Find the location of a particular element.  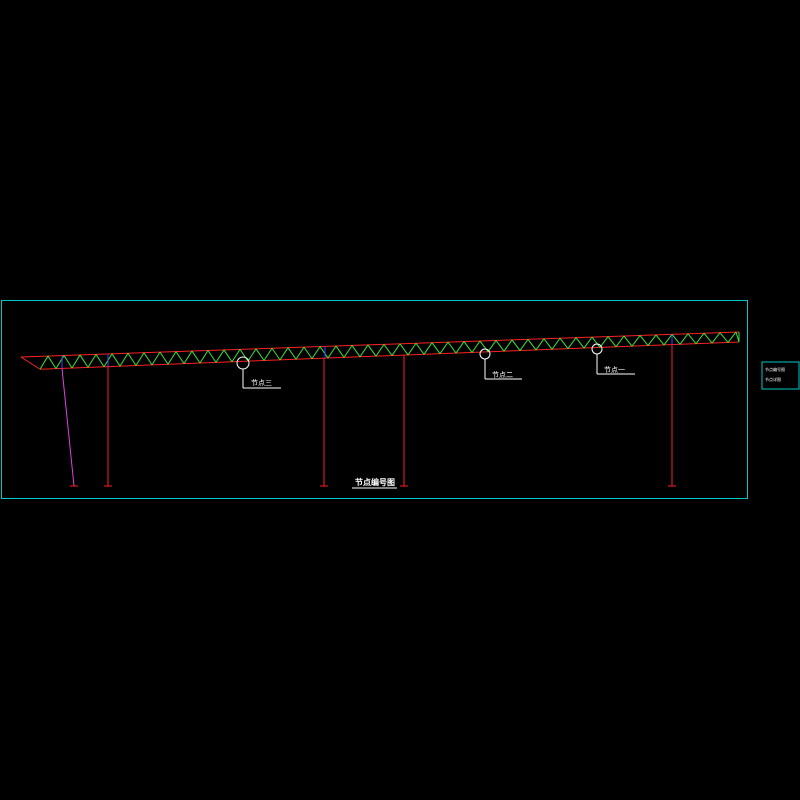

legend-line-2: 节点详图 is located at coordinates (773, 379).